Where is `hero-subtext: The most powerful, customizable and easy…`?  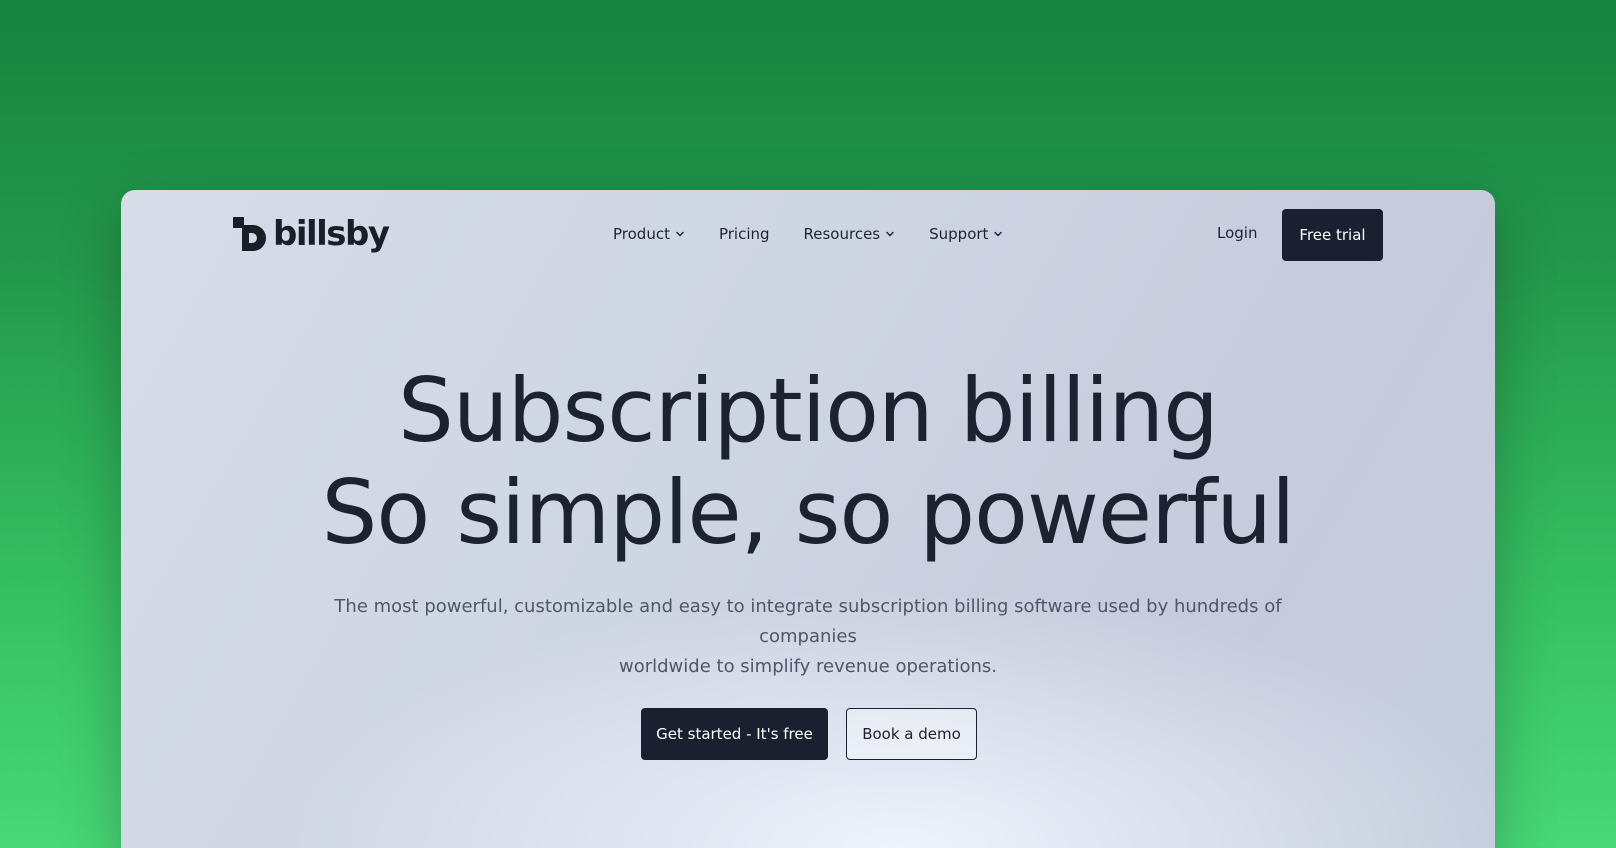 hero-subtext: The most powerful, customizable and easy… is located at coordinates (808, 637).